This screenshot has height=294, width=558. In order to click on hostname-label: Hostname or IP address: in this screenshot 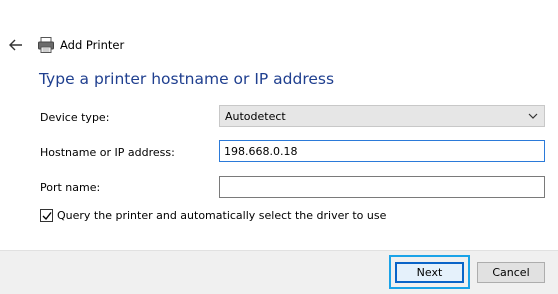, I will do `click(107, 152)`.